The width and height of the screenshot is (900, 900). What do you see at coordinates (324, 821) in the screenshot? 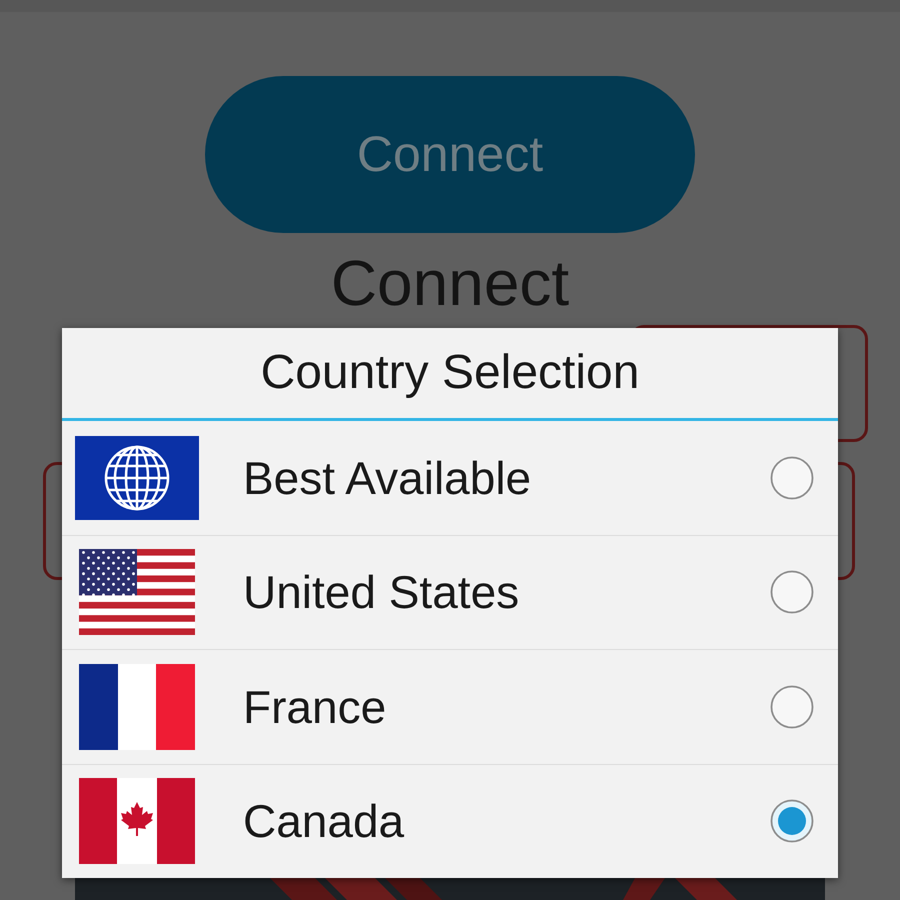
I see `option-label: Canada` at bounding box center [324, 821].